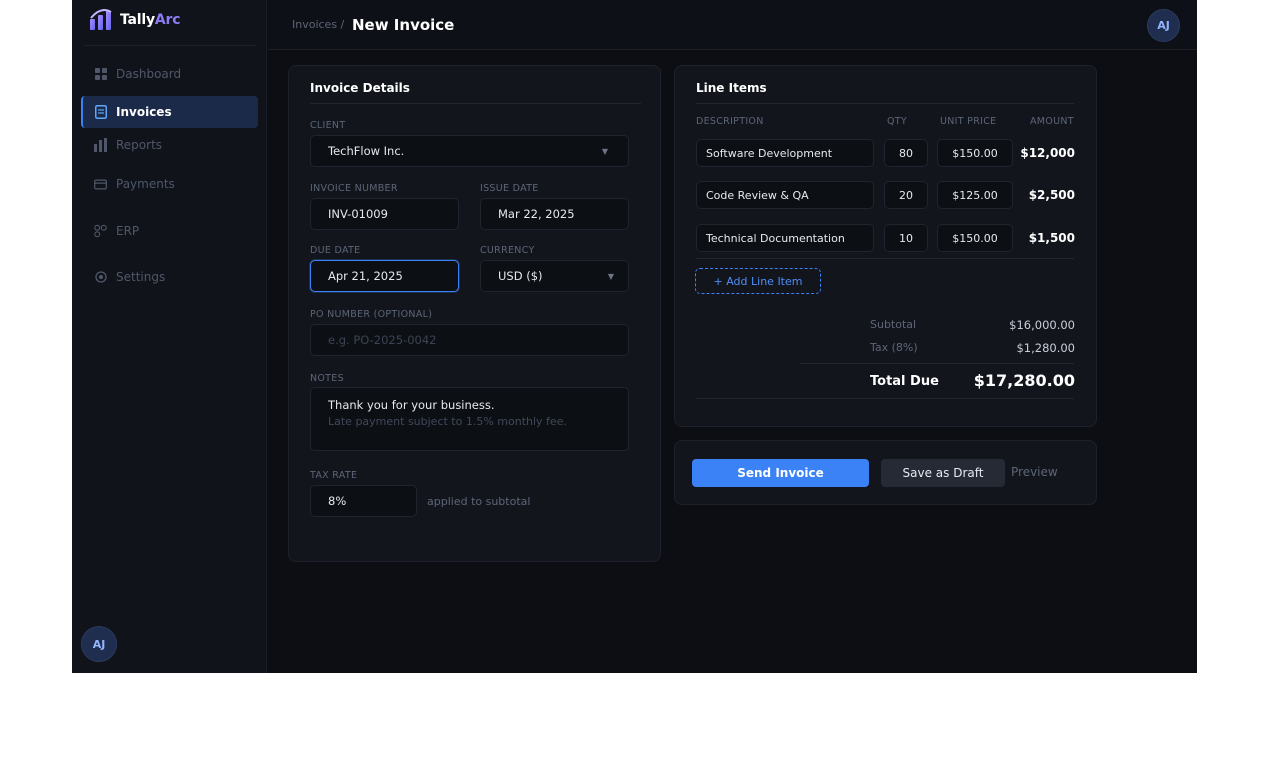 This screenshot has height=760, width=1270. I want to click on send-invoice-button: Send Invoice, so click(780, 473).